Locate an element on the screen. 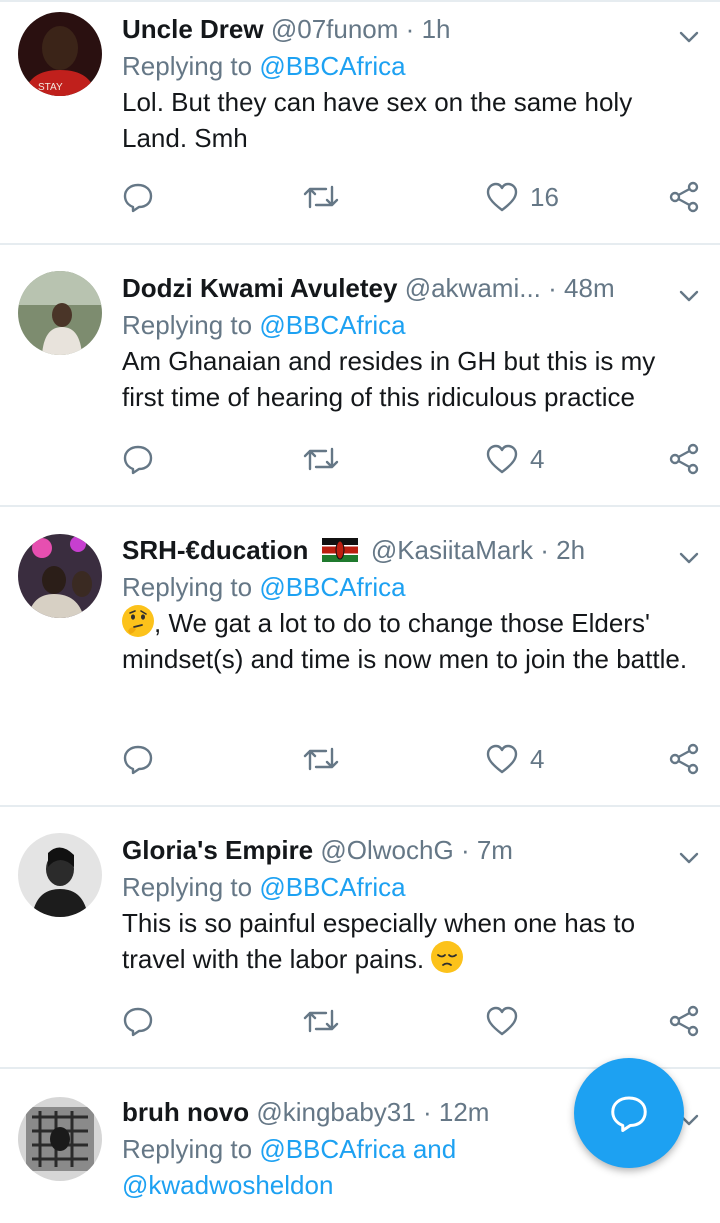 The width and height of the screenshot is (720, 1223). display-name: bruh novo is located at coordinates (185, 1112).